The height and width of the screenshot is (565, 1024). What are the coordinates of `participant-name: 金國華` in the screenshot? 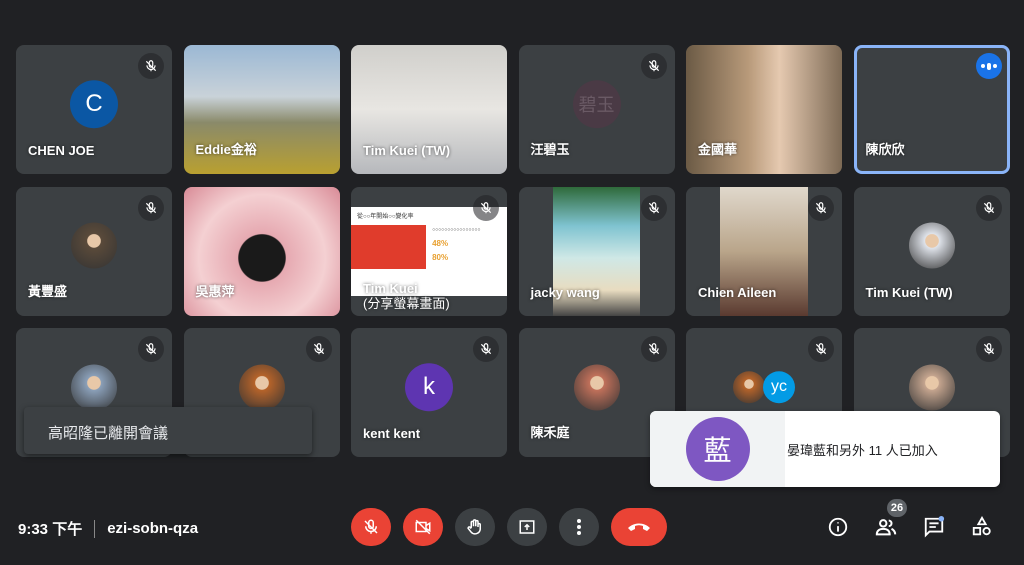 It's located at (718, 149).